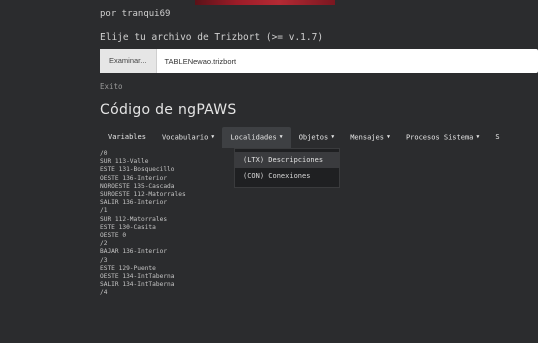  Describe the element at coordinates (287, 176) in the screenshot. I see `dropdown-item-conexiones: (CON) Conexiones` at that location.